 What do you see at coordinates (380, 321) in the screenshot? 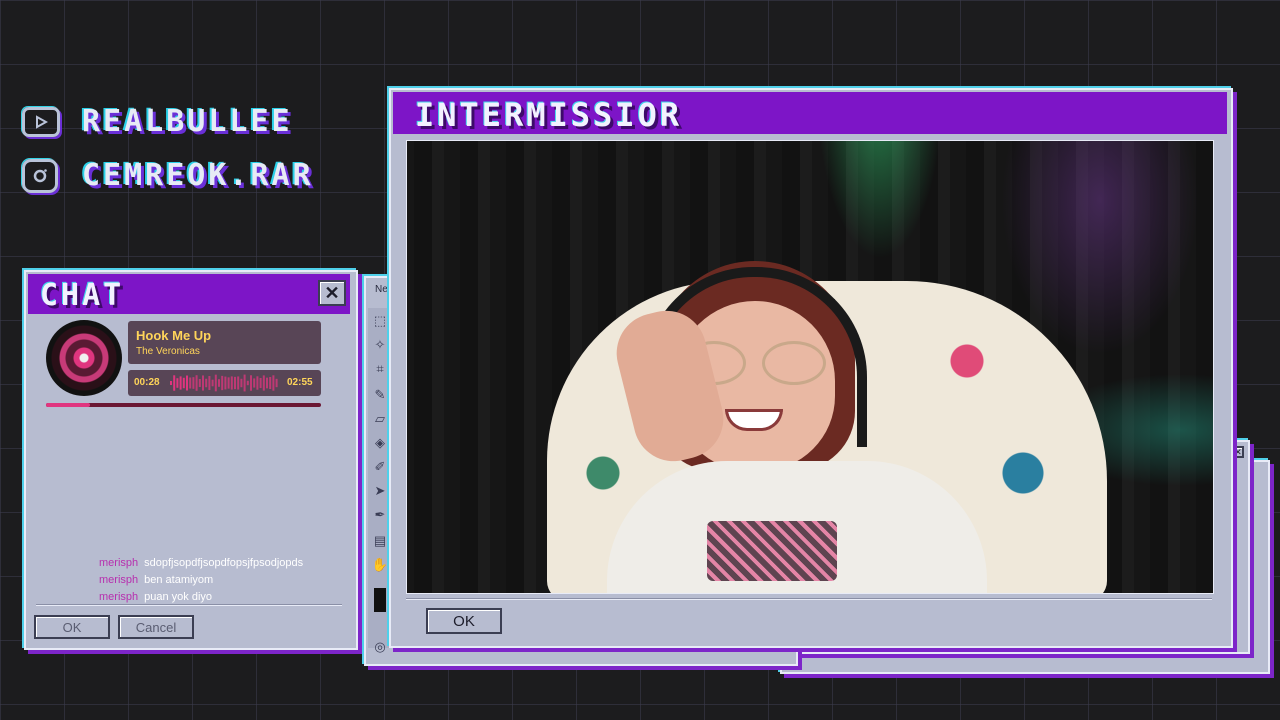
I see `select-rect-tool-icon: ⬚` at bounding box center [380, 321].